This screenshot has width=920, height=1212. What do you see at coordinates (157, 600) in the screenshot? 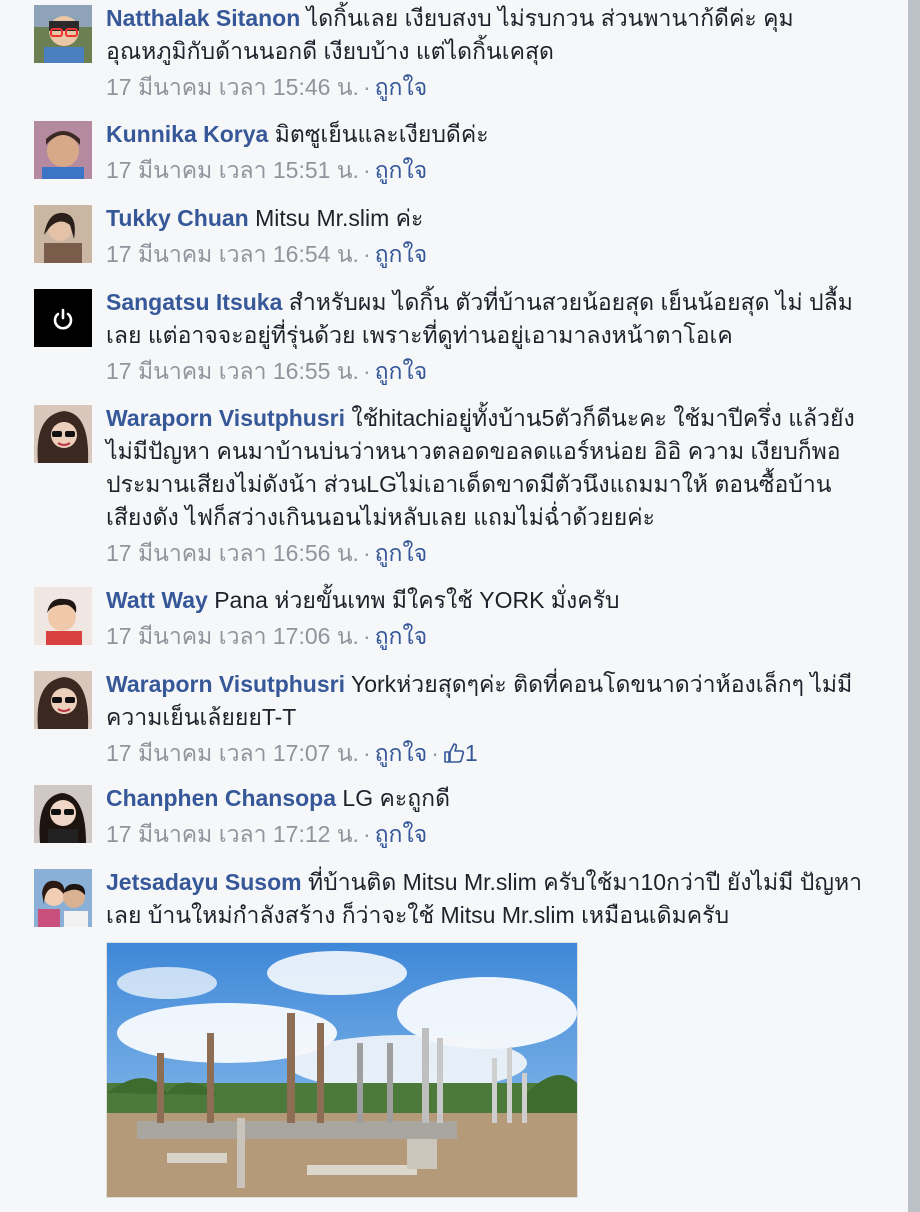
I see `comment-author: Watt Way` at bounding box center [157, 600].